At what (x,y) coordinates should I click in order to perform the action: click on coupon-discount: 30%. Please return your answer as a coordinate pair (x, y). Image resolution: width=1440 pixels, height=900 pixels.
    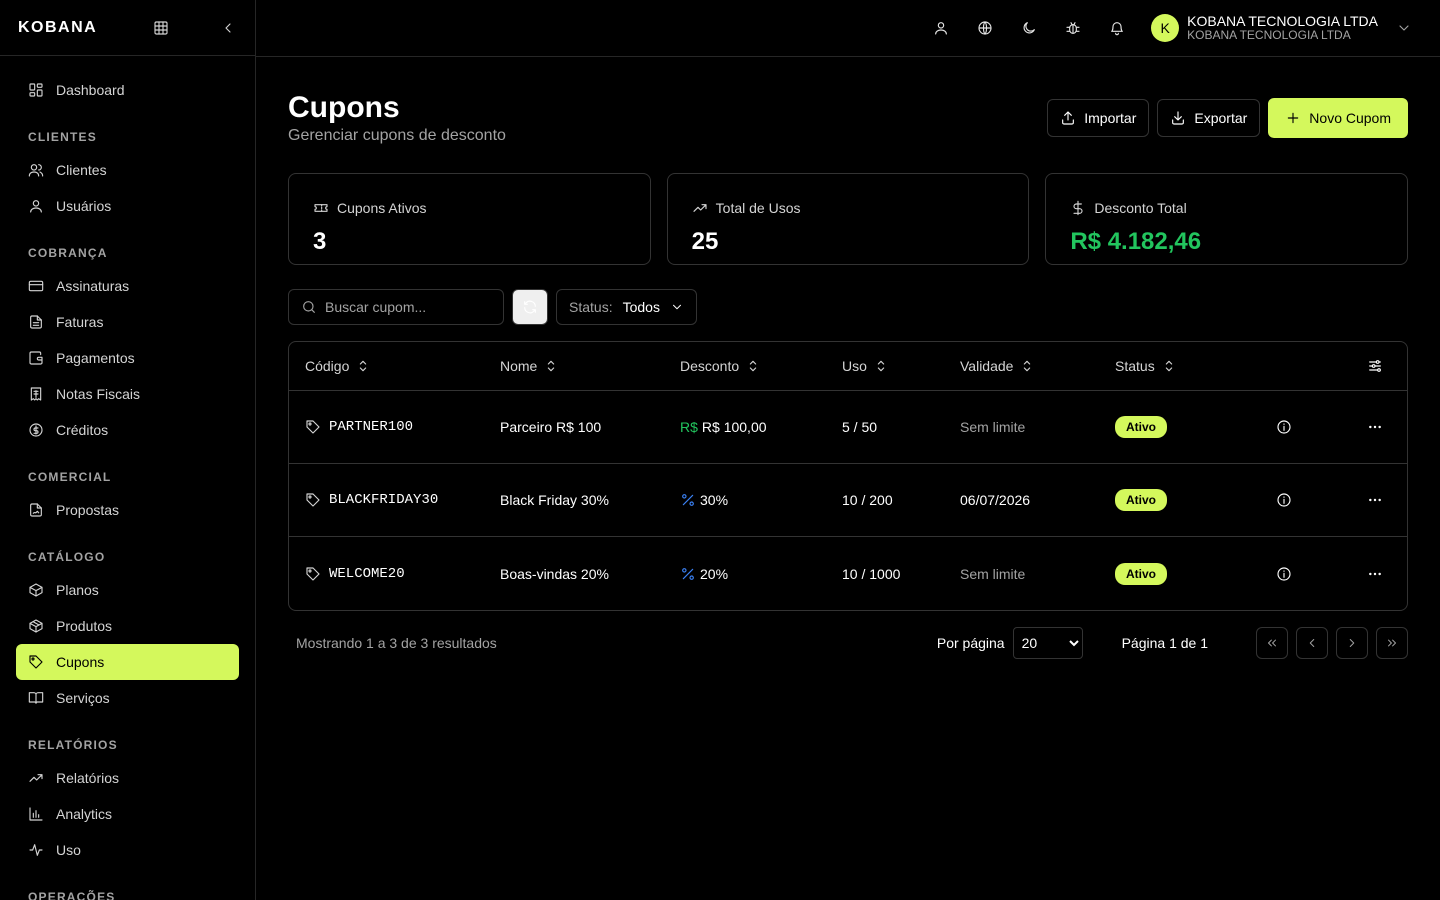
    Looking at the image, I should click on (714, 500).